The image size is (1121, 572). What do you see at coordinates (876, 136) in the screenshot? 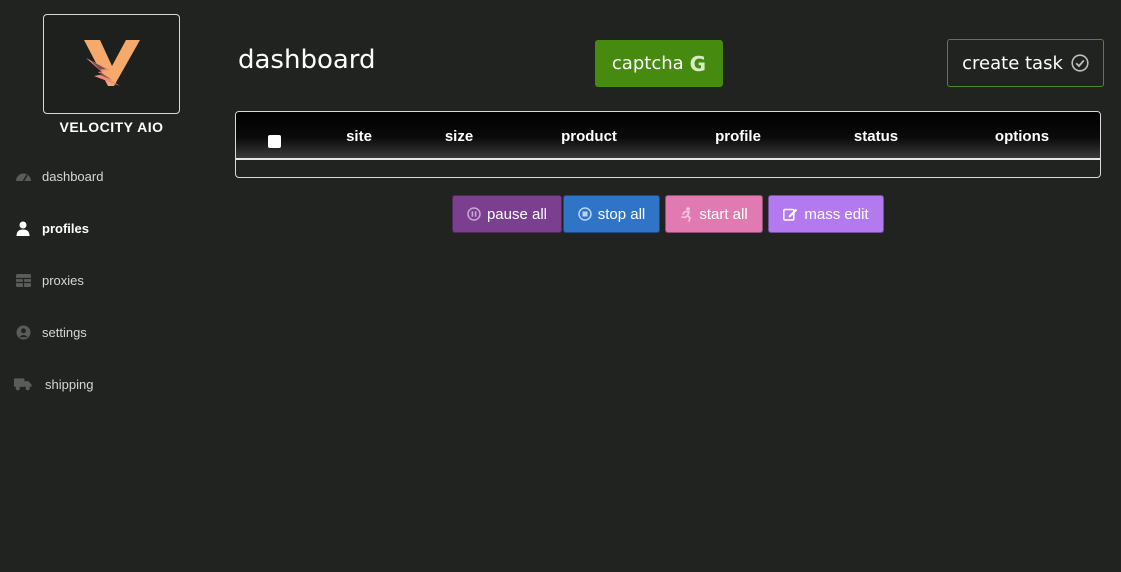
I see `column-header-status: status` at bounding box center [876, 136].